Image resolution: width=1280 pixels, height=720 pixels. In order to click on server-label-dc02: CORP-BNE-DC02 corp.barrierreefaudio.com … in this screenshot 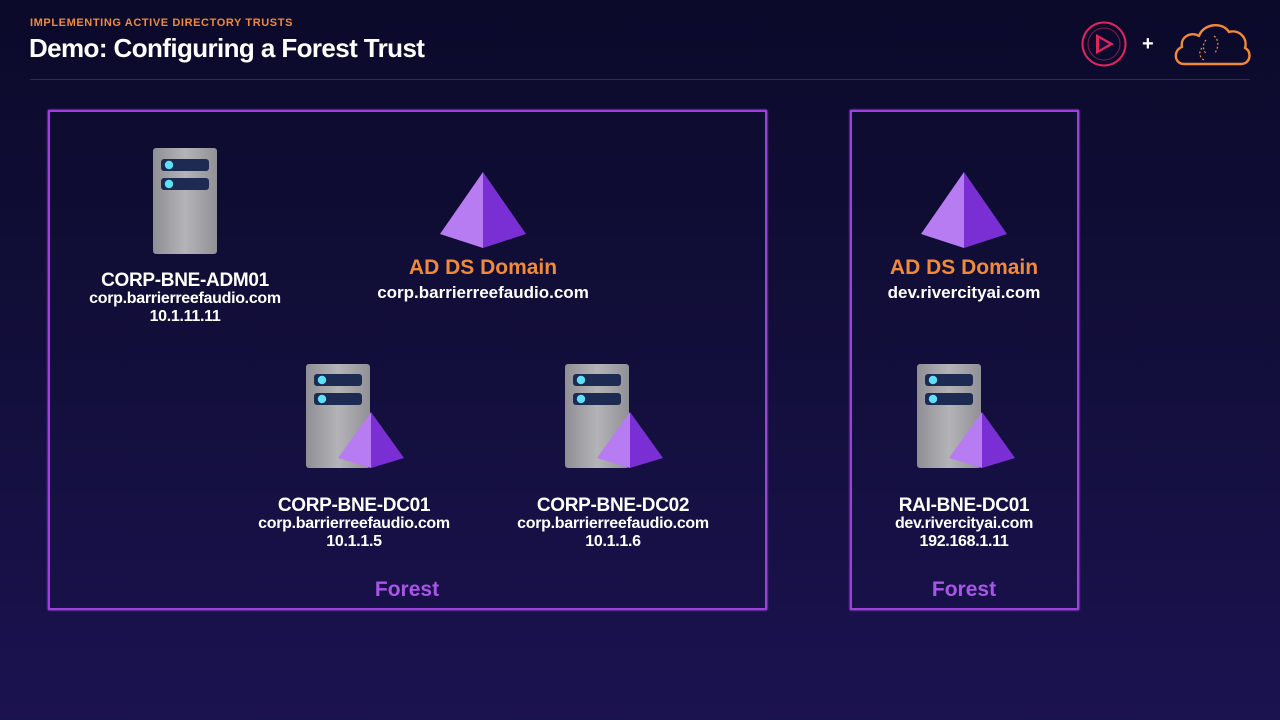, I will do `click(613, 523)`.